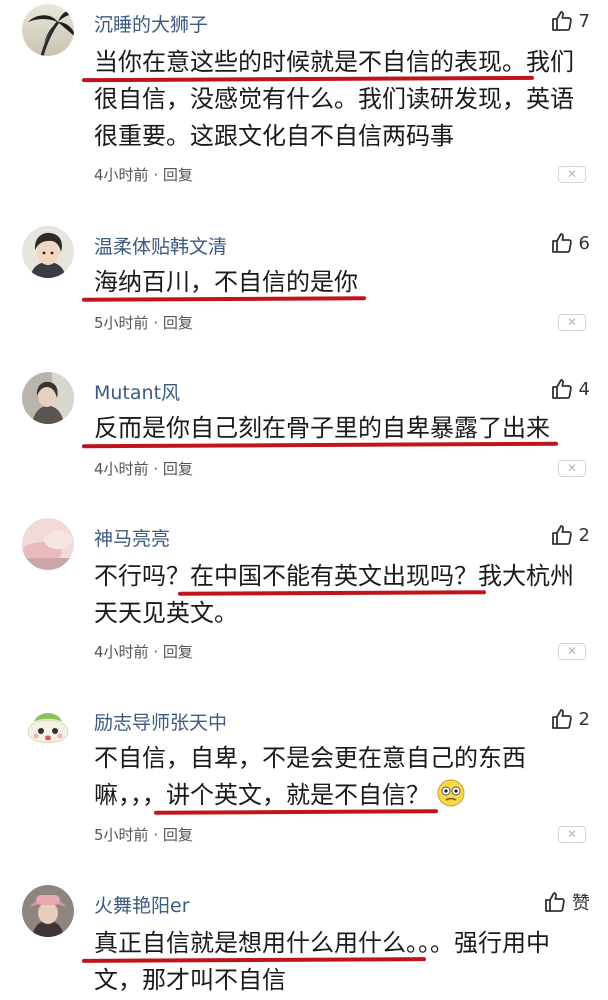  Describe the element at coordinates (340, 595) in the screenshot. I see `comment-text: 不行吗？在中国不能有英文出现吗？我大杭州天天见英文。` at that location.